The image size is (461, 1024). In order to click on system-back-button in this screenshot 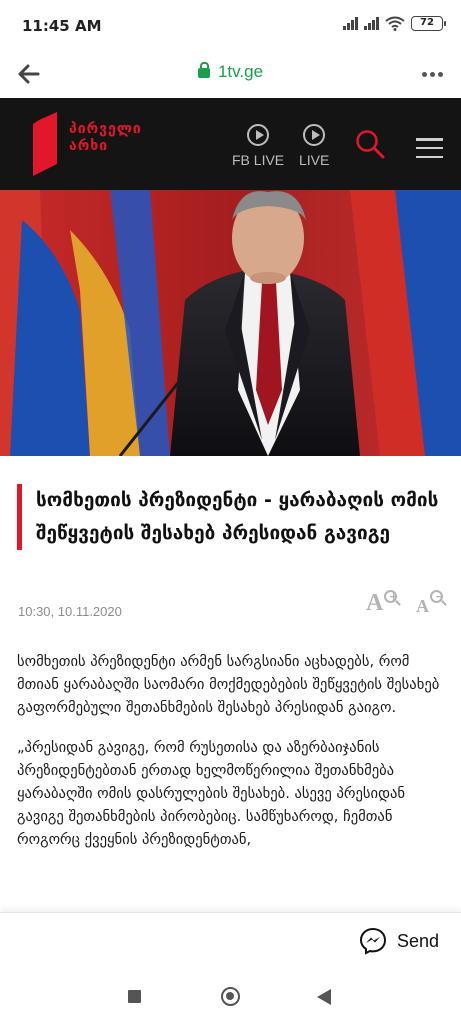, I will do `click(324, 997)`.